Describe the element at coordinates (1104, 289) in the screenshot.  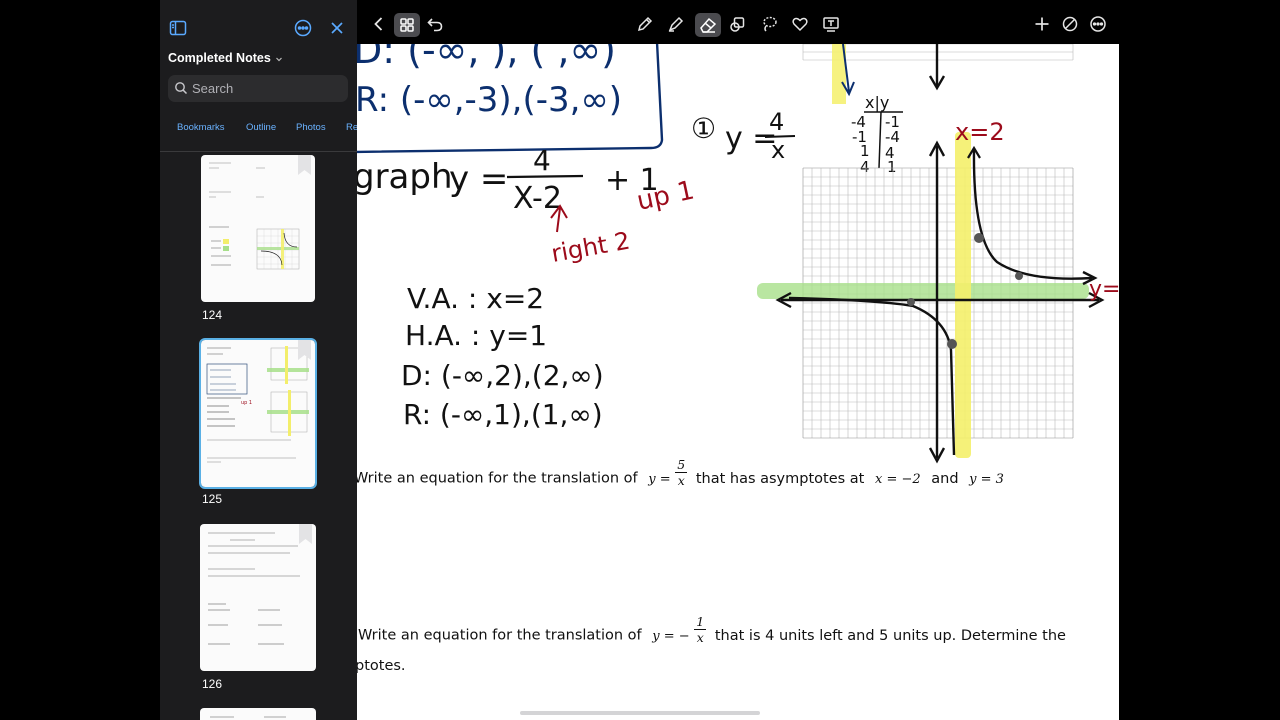
I see `horizontal-asymptote-label: y=` at that location.